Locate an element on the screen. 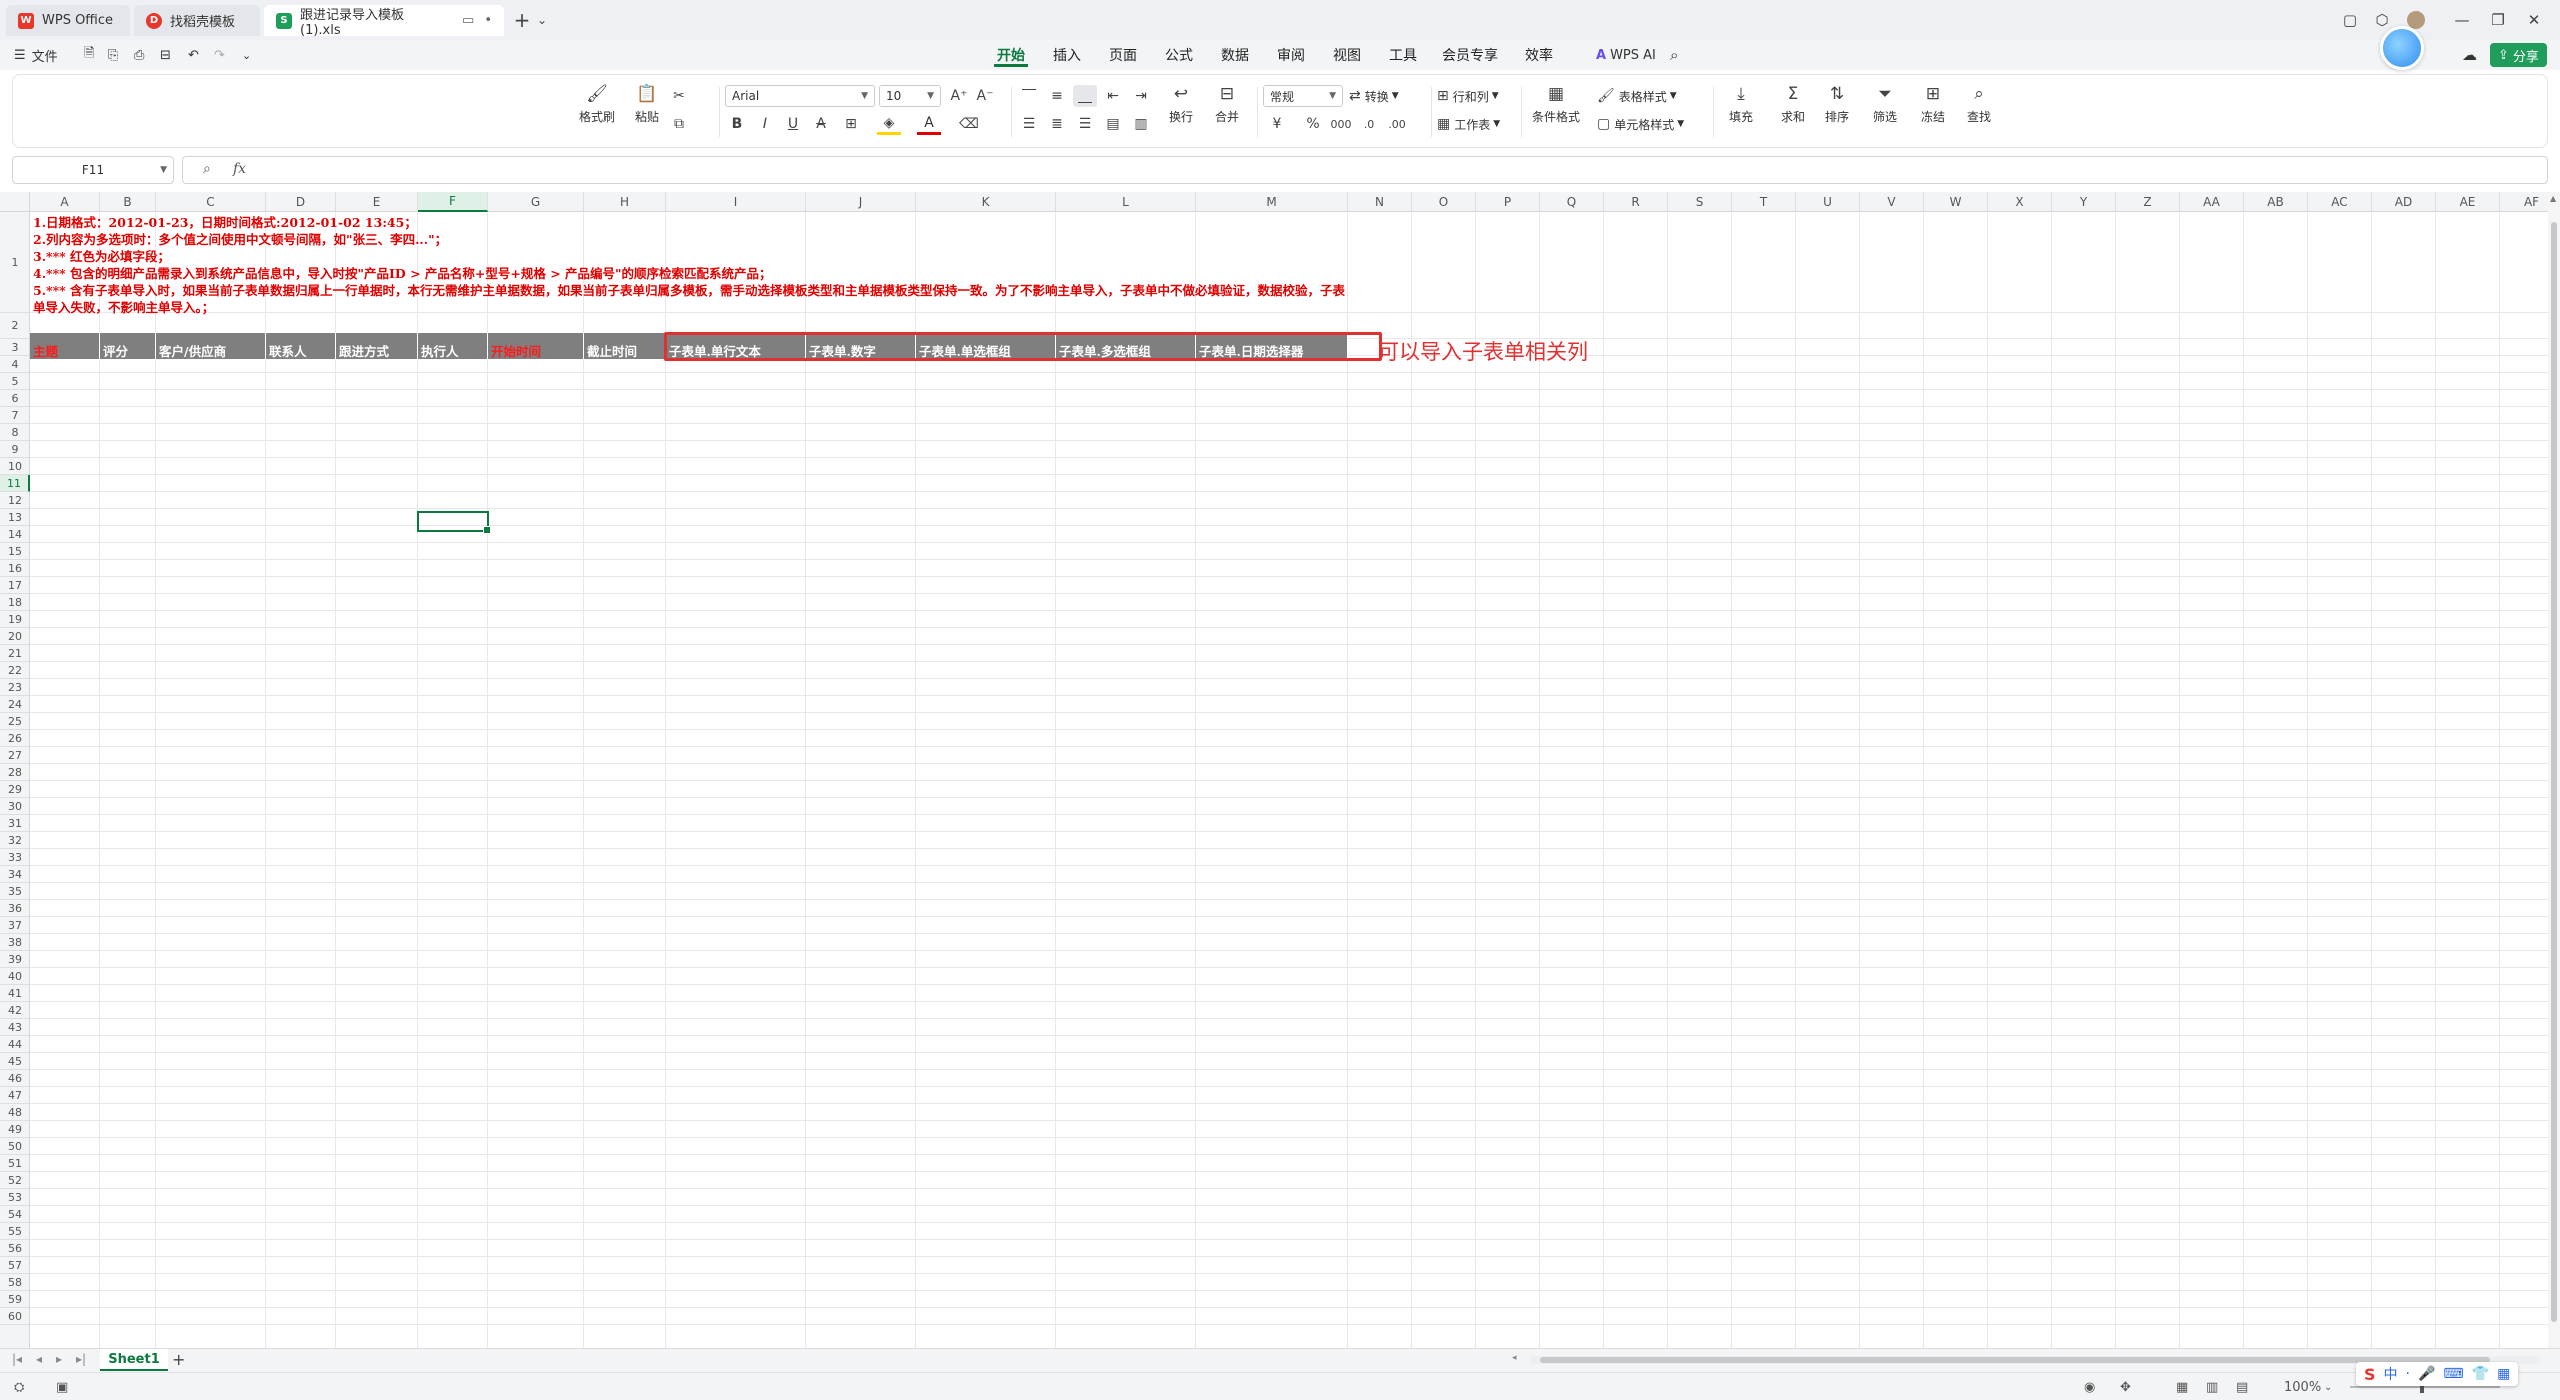 The image size is (2560, 1400). row-header-58: 58 is located at coordinates (15, 1282).